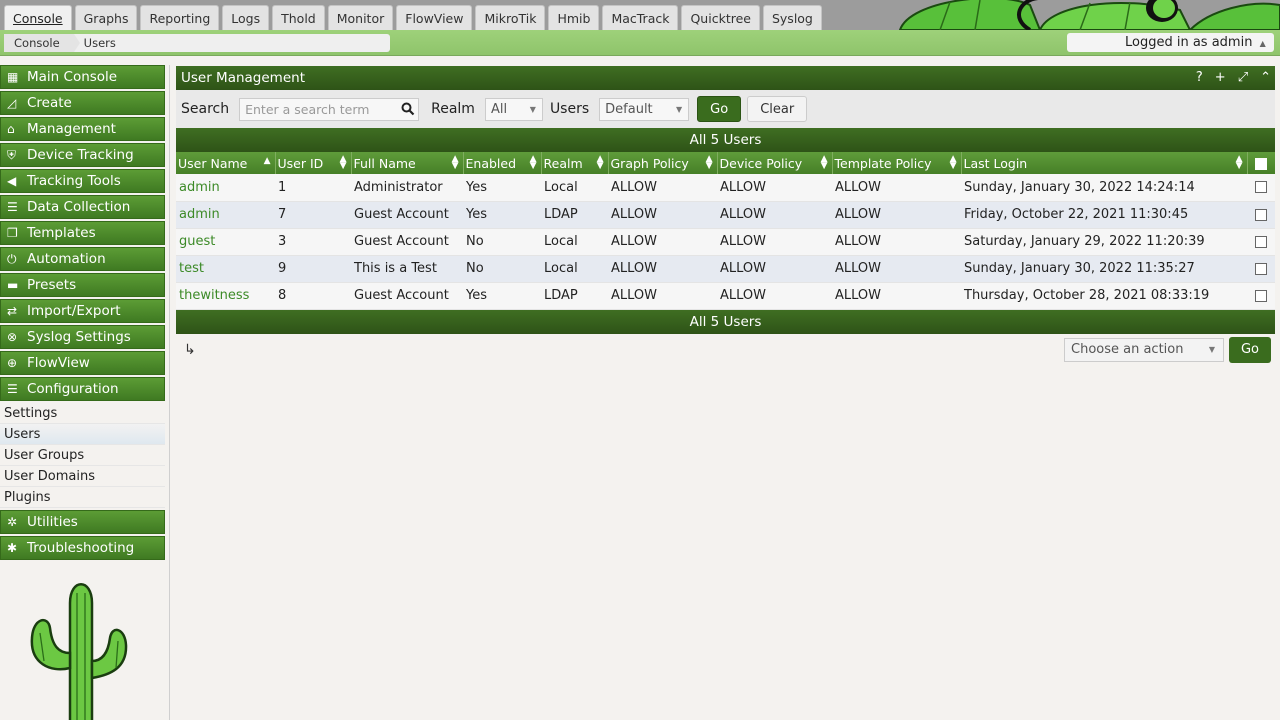 This screenshot has height=720, width=1280. What do you see at coordinates (82, 522) in the screenshot?
I see `sidebar-item-utilities: ✲ Utilities` at bounding box center [82, 522].